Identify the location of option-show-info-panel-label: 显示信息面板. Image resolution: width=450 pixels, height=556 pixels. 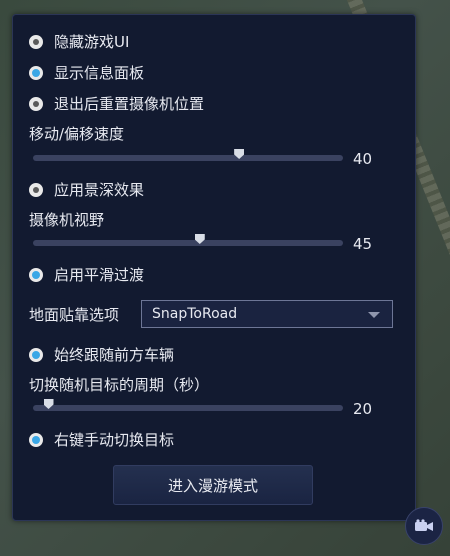
(99, 73).